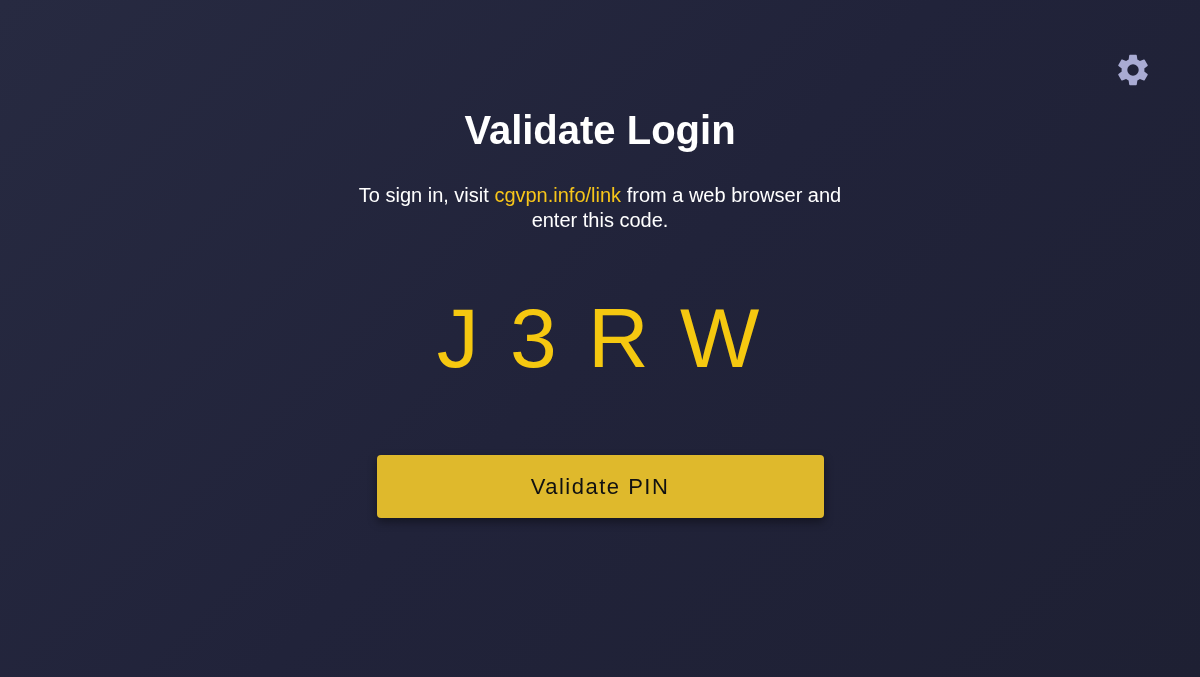 Image resolution: width=1200 pixels, height=677 pixels. What do you see at coordinates (600, 338) in the screenshot?
I see `pin-code: J 3 R W` at bounding box center [600, 338].